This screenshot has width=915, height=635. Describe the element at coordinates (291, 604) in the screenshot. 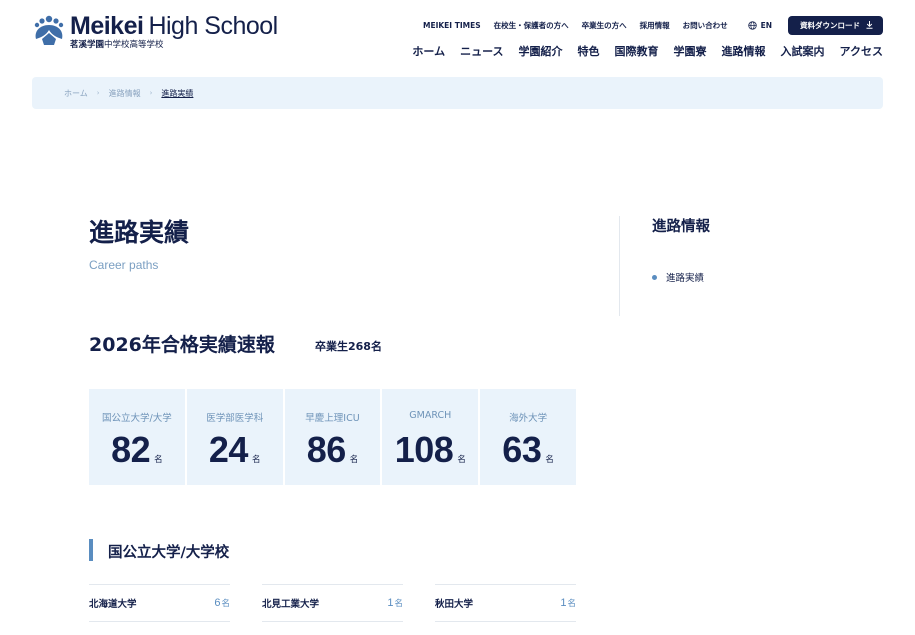

I see `university-name: 北見工業大学` at that location.